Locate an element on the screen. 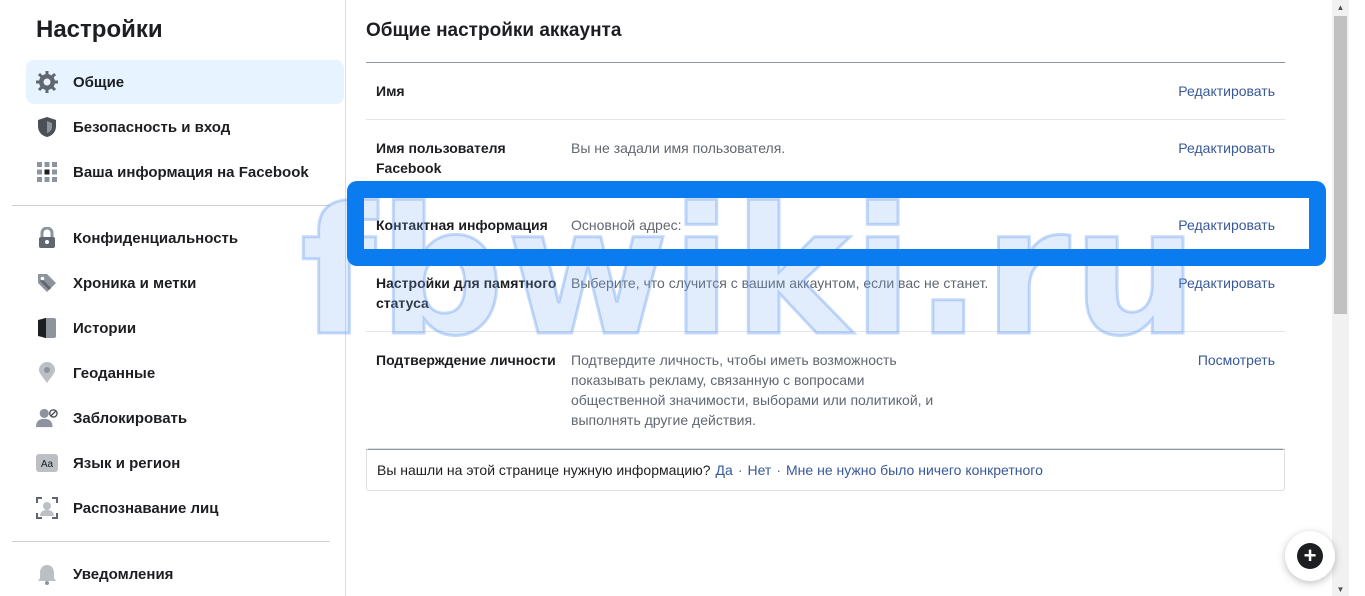 This screenshot has width=1365, height=596. sidebar-item-label: Безопасность и вход is located at coordinates (152, 127).